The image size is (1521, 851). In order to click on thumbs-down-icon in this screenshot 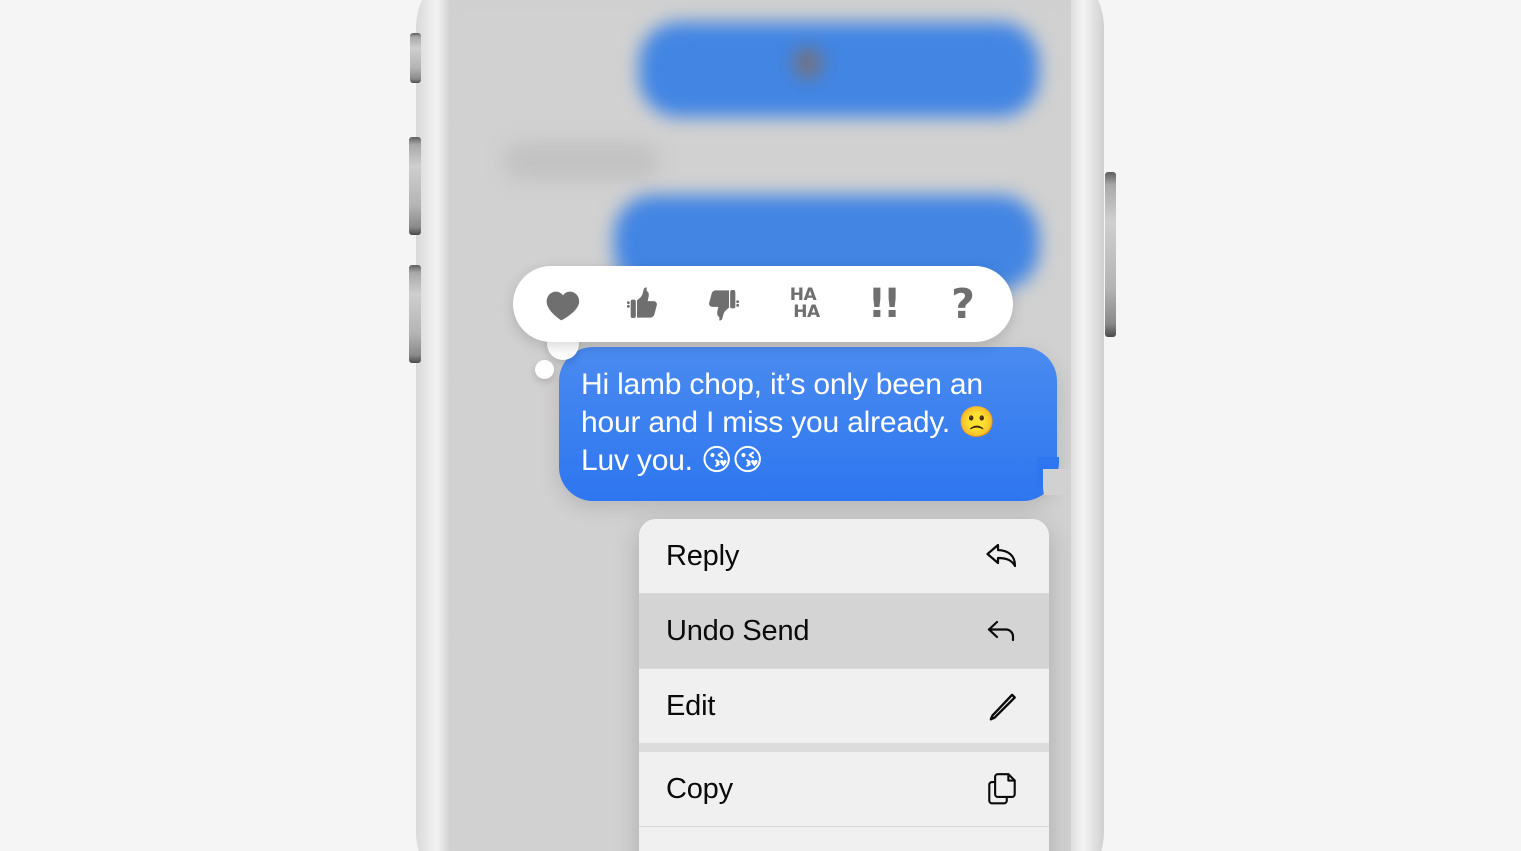, I will do `click(723, 304)`.